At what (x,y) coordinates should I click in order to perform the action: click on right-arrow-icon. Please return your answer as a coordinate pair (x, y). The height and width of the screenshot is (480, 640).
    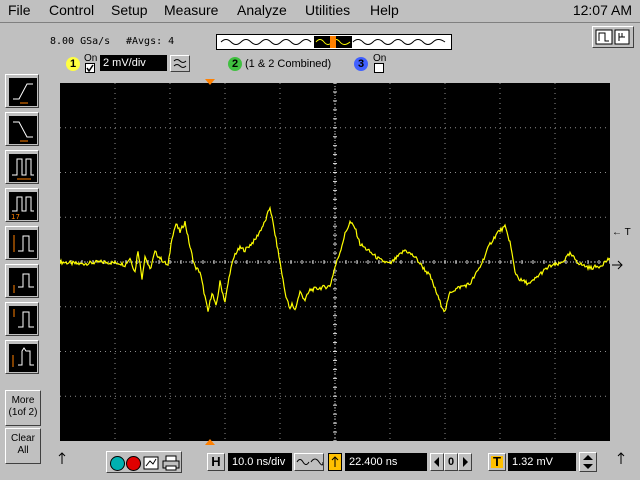
    Looking at the image, I should click on (465, 462).